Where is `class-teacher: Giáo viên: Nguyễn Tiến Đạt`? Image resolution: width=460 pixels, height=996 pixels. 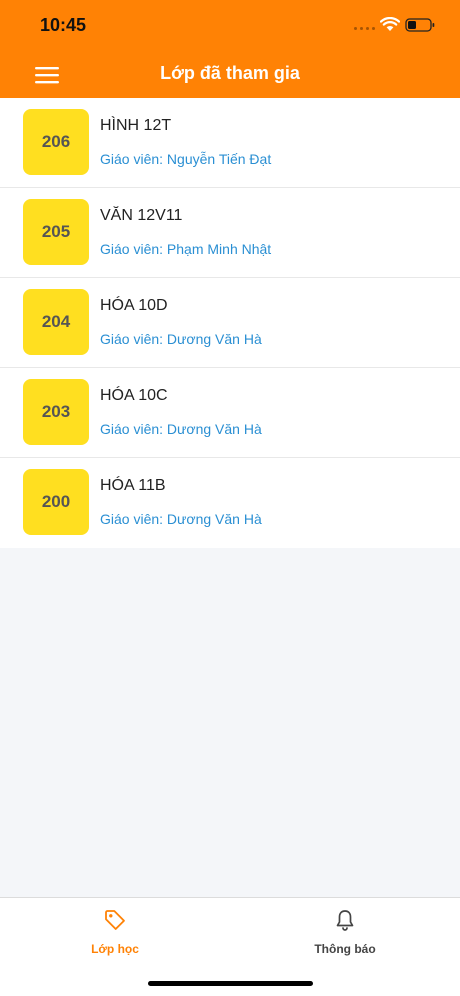
class-teacher: Giáo viên: Nguyễn Tiến Đạt is located at coordinates (186, 159).